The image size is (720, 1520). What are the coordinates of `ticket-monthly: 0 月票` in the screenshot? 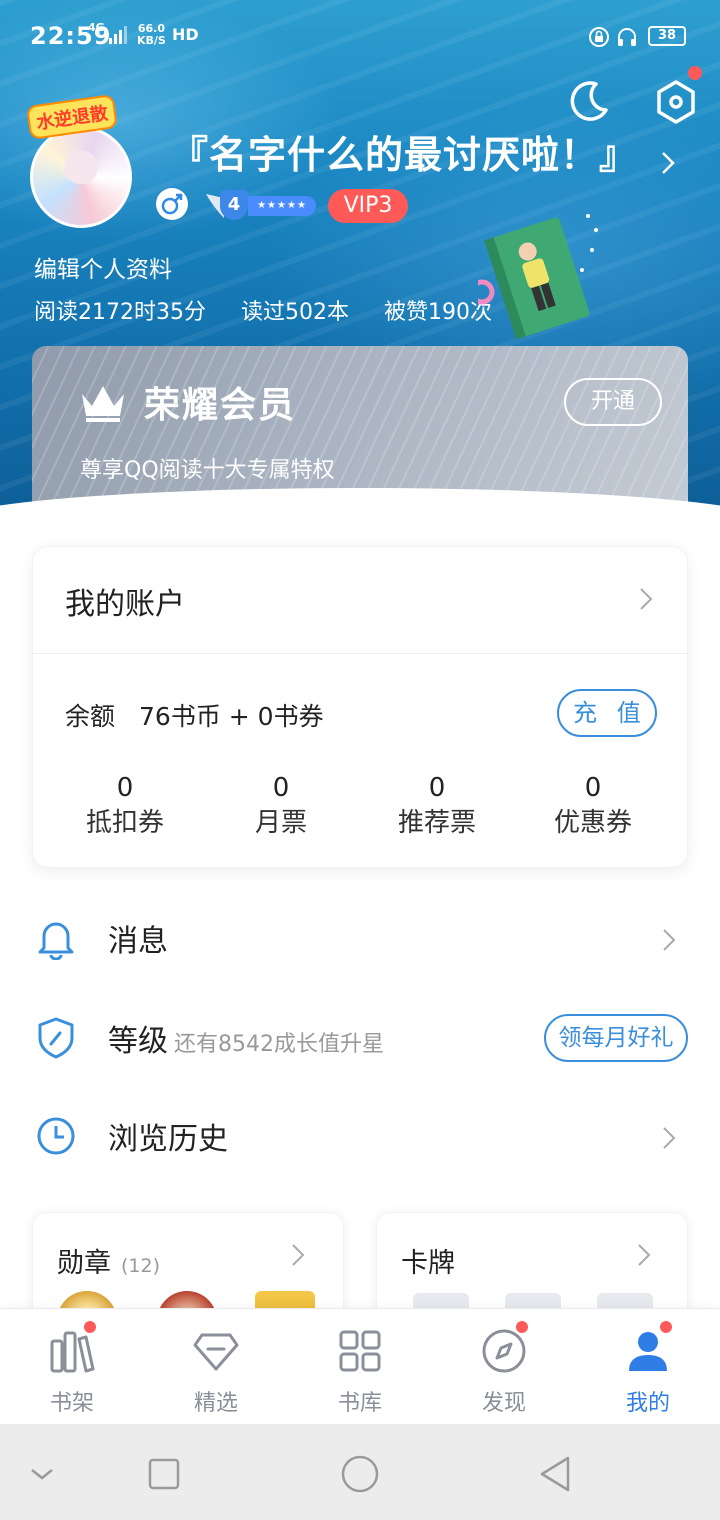 It's located at (281, 808).